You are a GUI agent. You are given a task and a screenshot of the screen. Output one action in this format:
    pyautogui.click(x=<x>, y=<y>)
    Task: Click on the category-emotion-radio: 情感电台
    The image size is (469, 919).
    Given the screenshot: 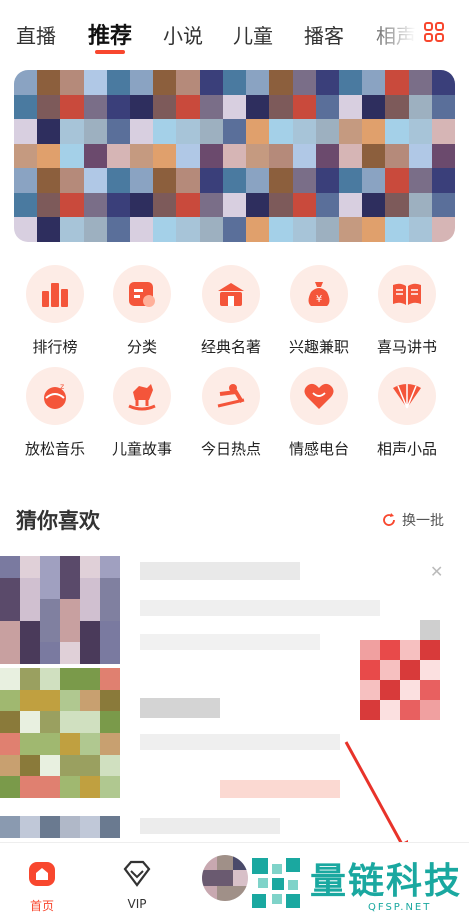 What is the action you would take?
    pyautogui.click(x=319, y=413)
    